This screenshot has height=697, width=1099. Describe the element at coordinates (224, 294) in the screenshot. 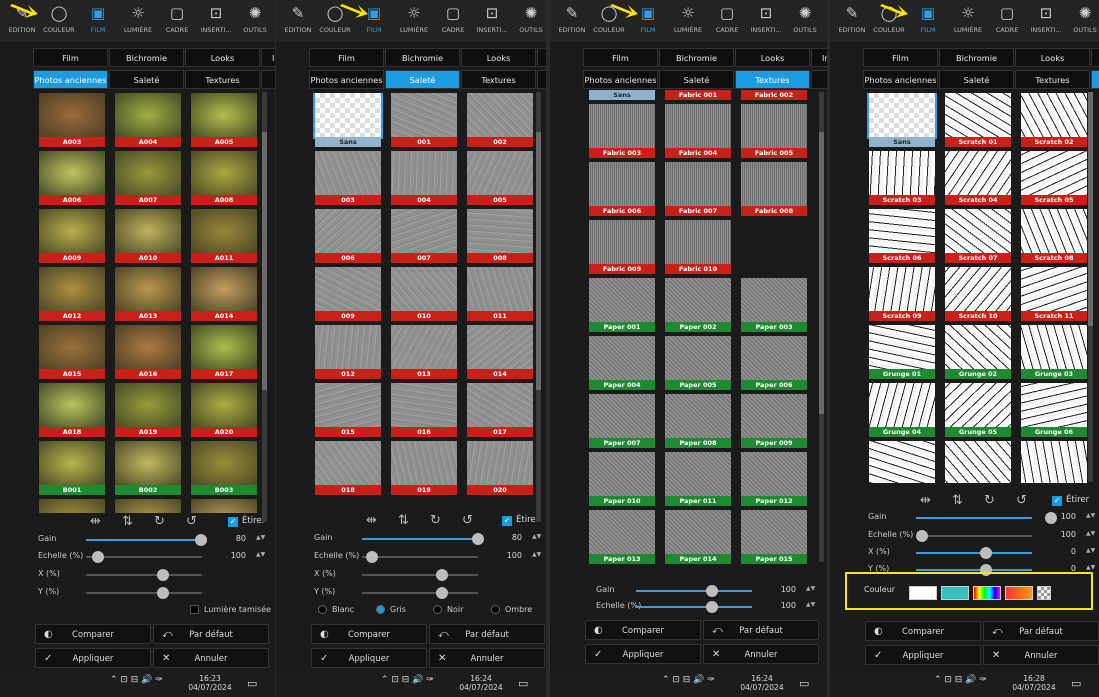

I see `thumbnail-item: A014` at that location.